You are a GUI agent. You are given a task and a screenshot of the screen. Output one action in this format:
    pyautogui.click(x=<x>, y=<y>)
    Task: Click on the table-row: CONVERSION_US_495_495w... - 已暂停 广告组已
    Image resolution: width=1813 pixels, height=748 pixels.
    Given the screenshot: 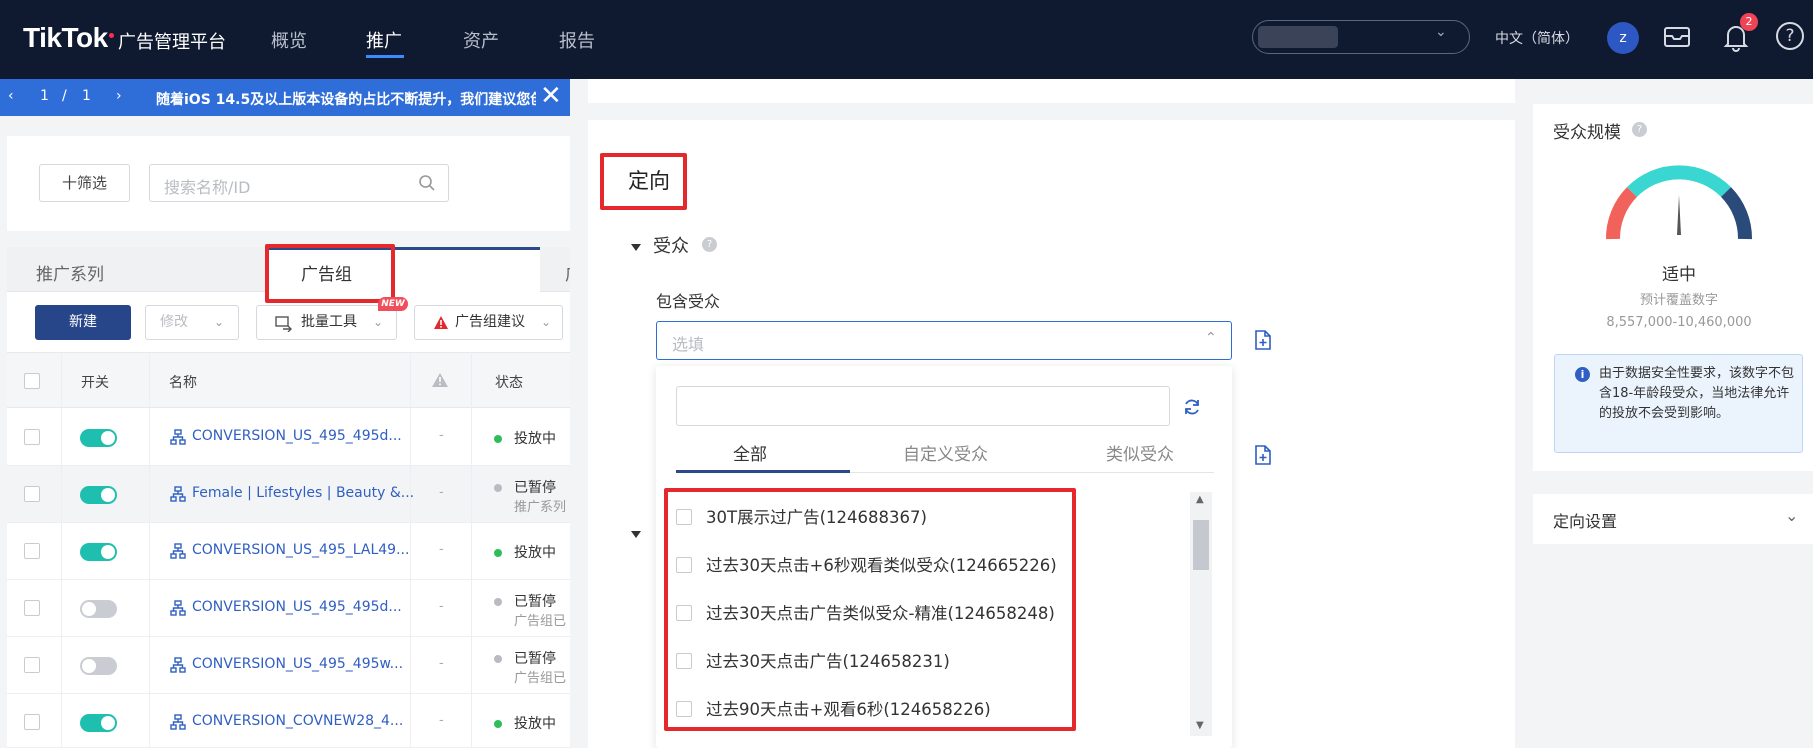 What is the action you would take?
    pyautogui.click(x=288, y=665)
    